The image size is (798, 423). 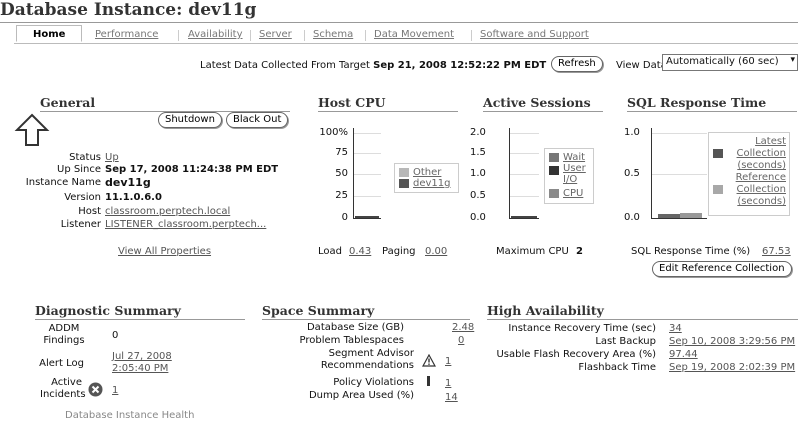 I want to click on latest-data-label: Latest Data Collected From Target, so click(x=285, y=65).